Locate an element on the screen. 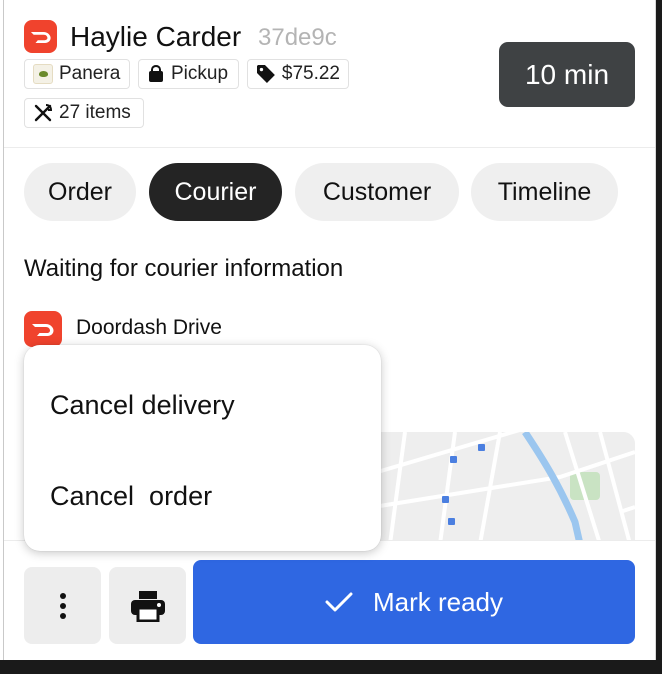 This screenshot has height=674, width=662. printer-icon is located at coordinates (147, 606).